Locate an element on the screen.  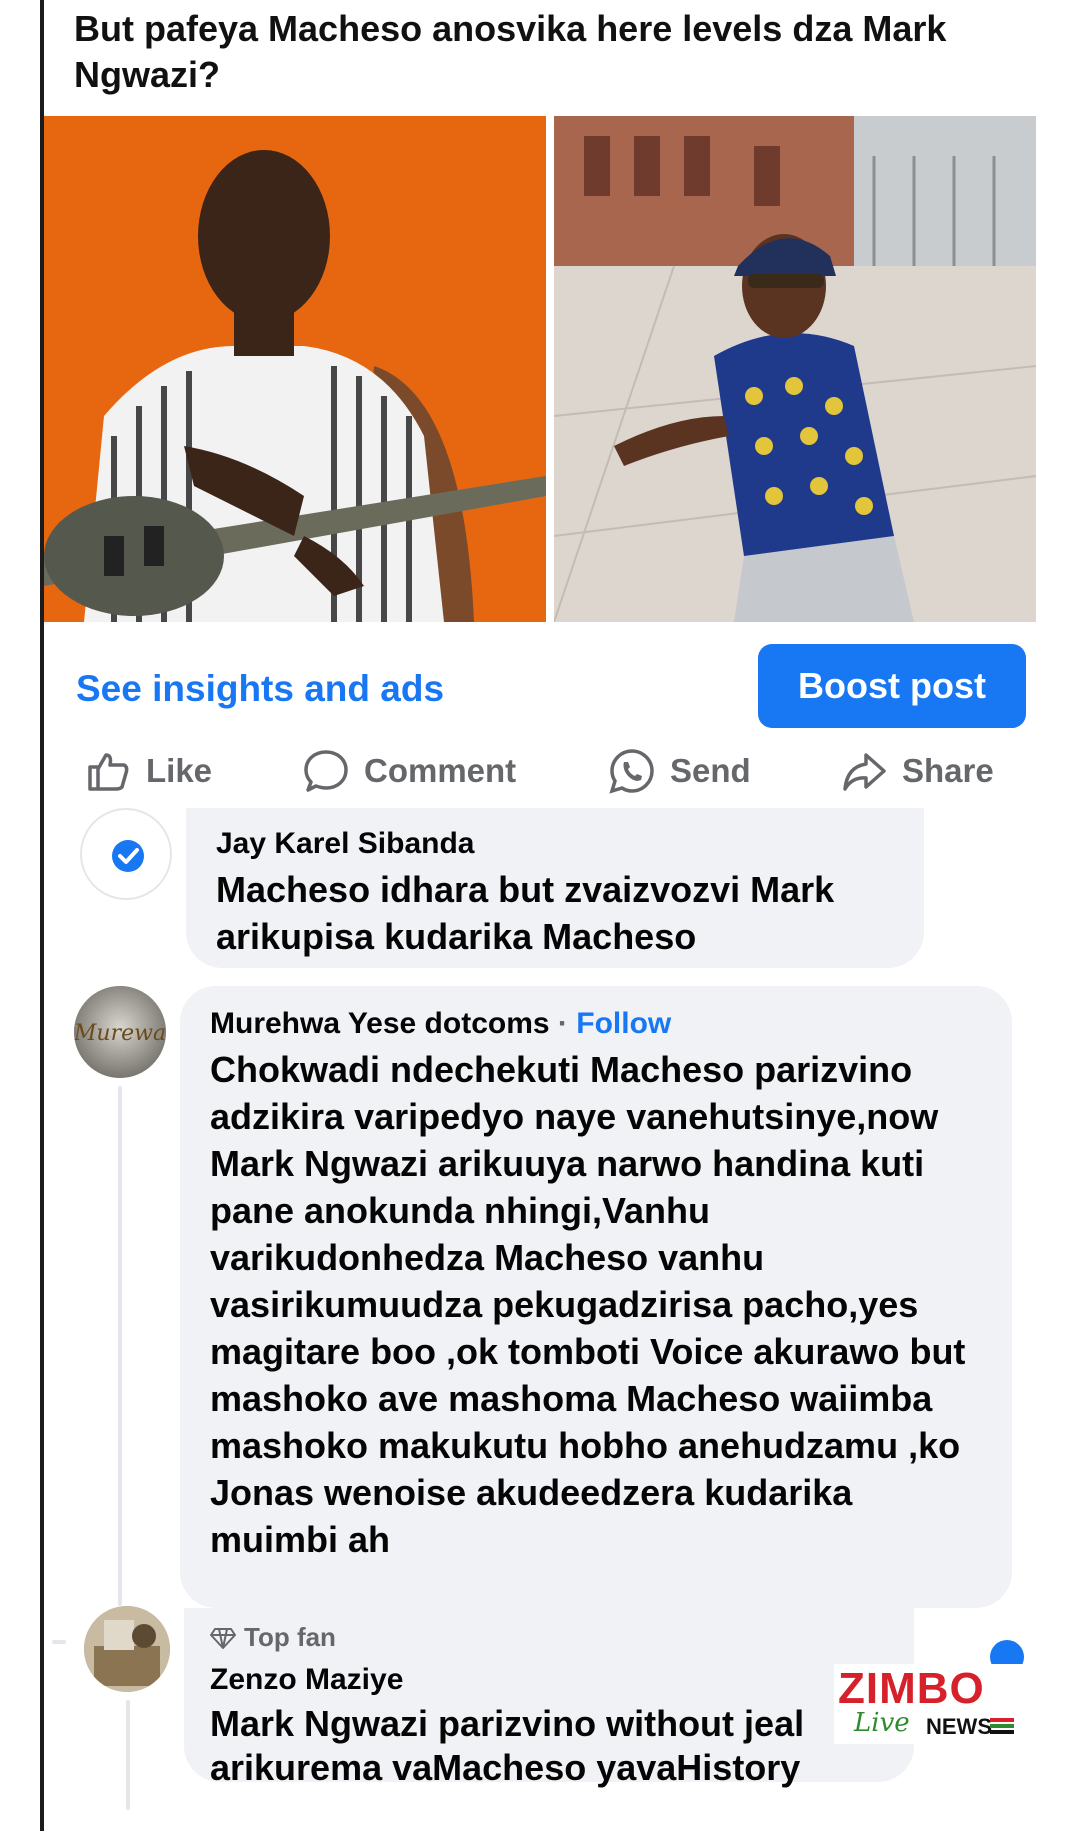
like-button: Like is located at coordinates (148, 771).